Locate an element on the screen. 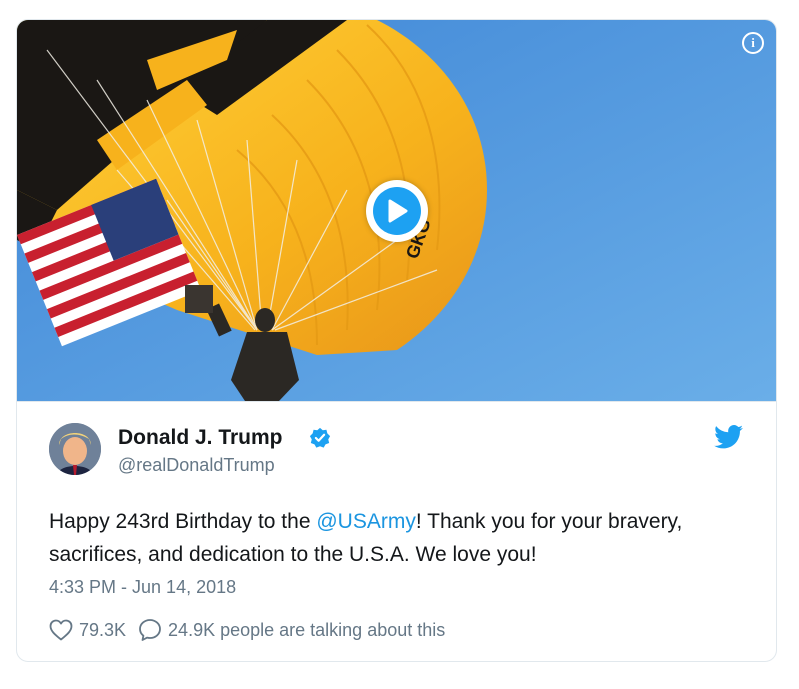  tweet-timestamp: 4:33 PM - Jun 14, 2018 is located at coordinates (142, 587).